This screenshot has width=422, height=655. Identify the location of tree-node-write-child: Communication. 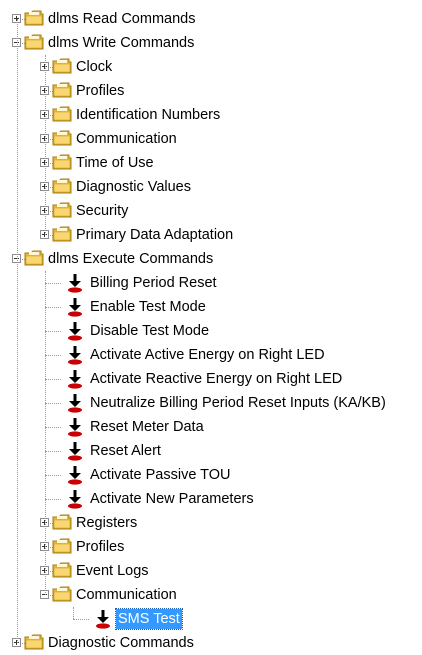
(211, 139).